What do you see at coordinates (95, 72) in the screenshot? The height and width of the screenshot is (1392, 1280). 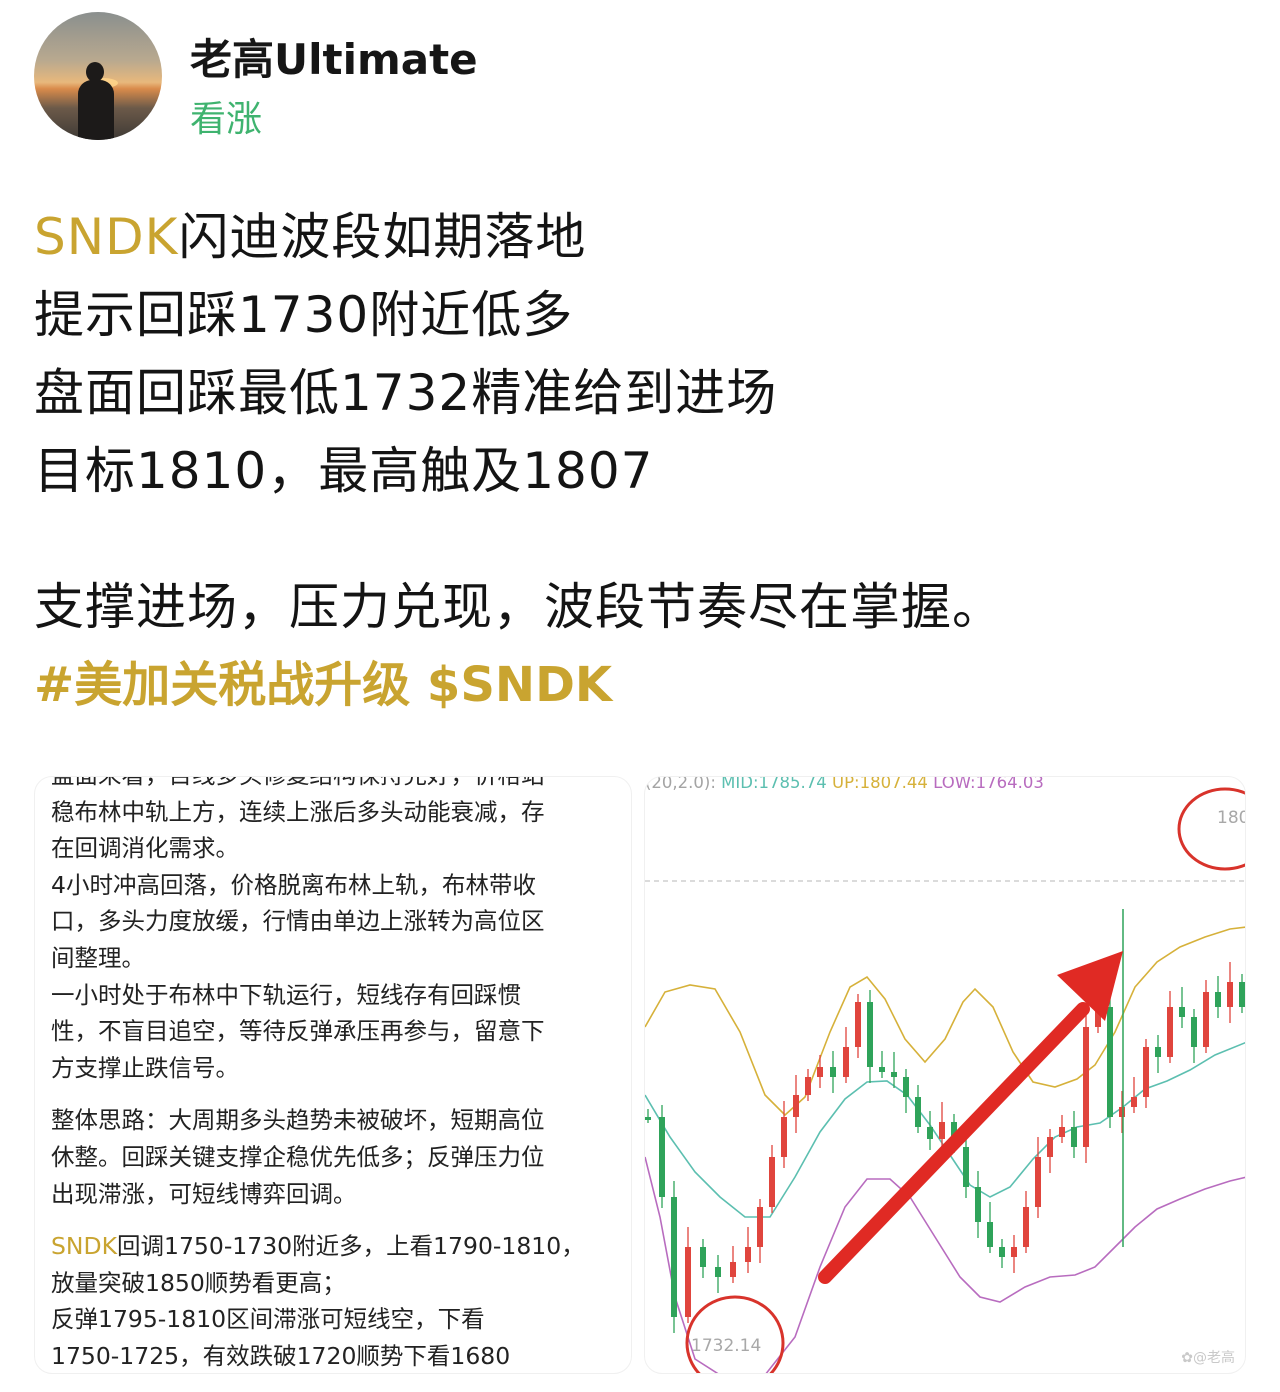 I see `silhouette-head` at bounding box center [95, 72].